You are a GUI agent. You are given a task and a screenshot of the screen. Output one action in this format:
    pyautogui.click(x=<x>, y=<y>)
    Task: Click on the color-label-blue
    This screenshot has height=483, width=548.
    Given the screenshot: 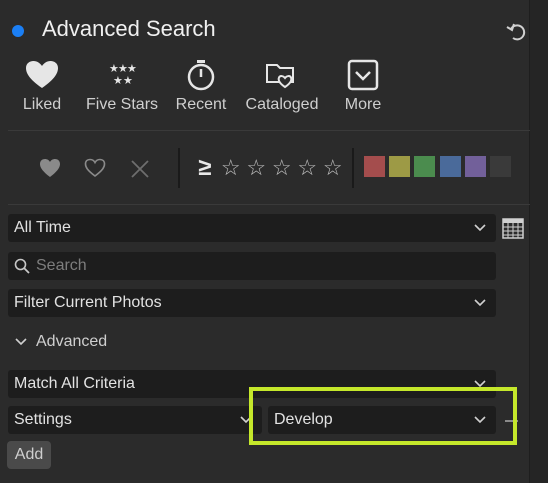 What is the action you would take?
    pyautogui.click(x=450, y=166)
    